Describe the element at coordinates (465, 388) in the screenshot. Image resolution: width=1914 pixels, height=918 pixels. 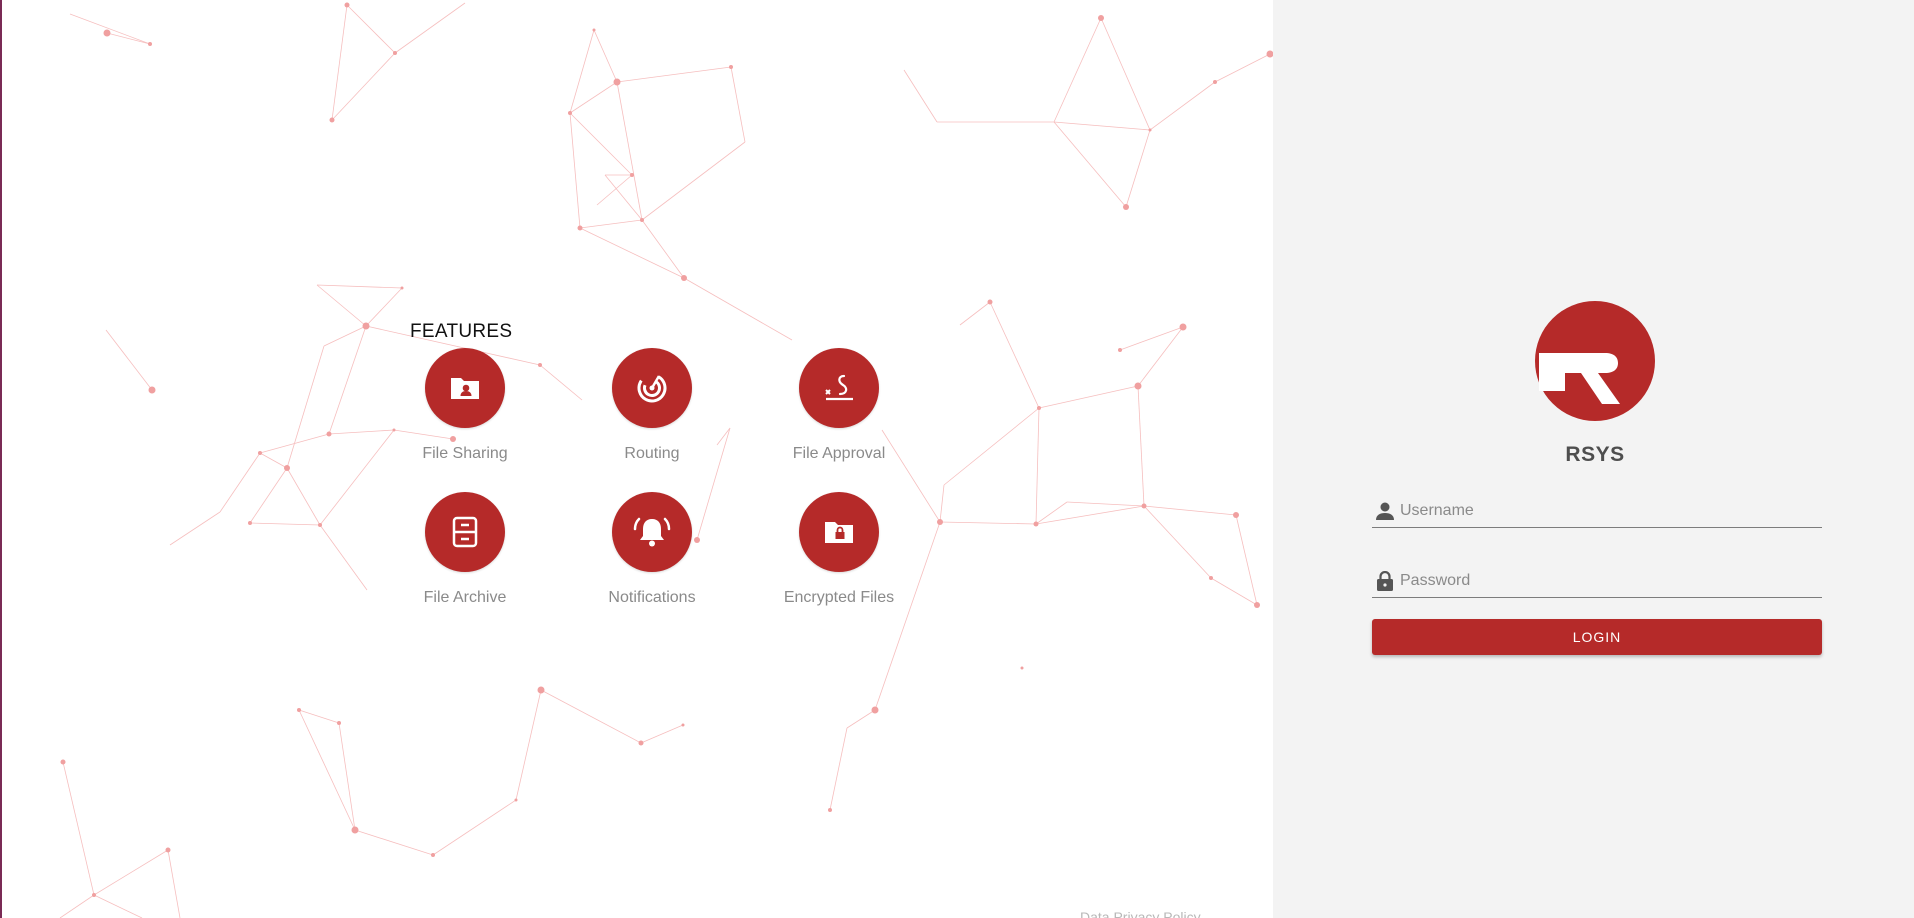
I see `folder-user-icon` at that location.